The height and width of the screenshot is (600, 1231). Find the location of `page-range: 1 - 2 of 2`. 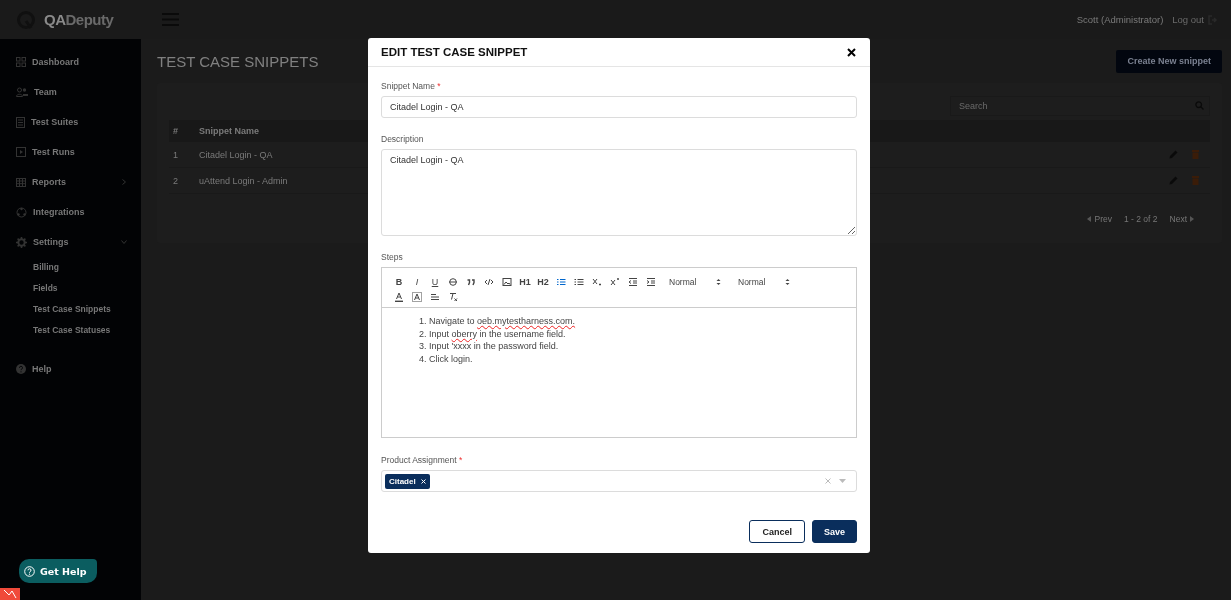

page-range: 1 - 2 of 2 is located at coordinates (1140, 219).